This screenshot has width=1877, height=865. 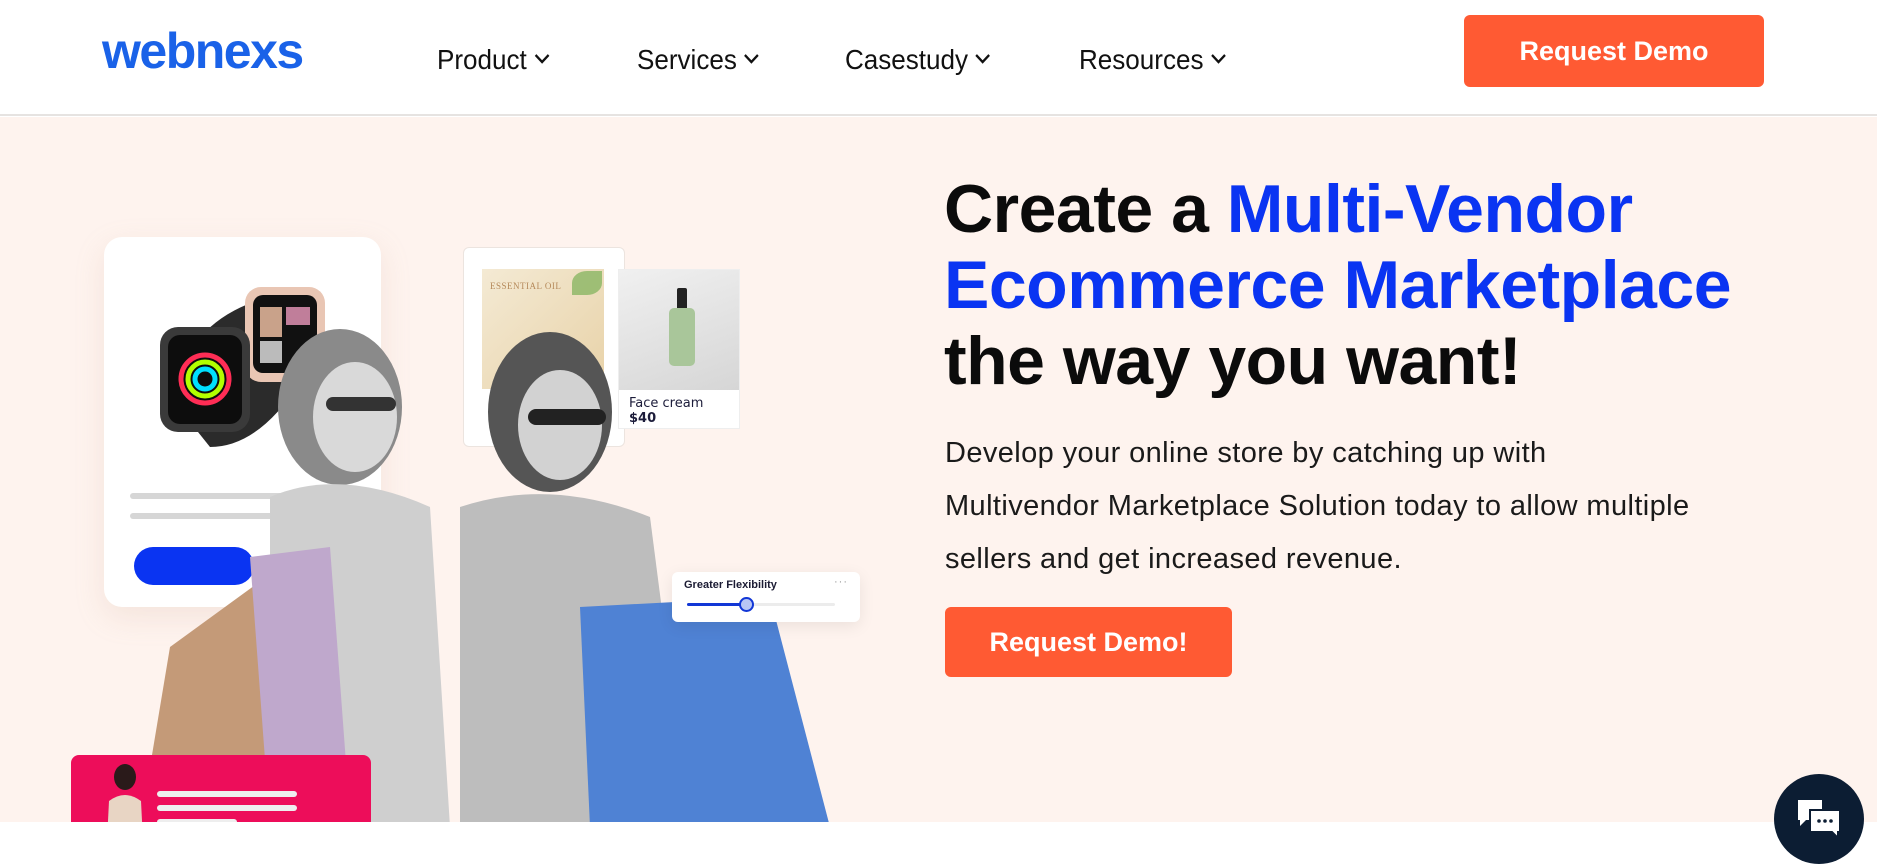 What do you see at coordinates (761, 604) in the screenshot?
I see `flexibility-slider` at bounding box center [761, 604].